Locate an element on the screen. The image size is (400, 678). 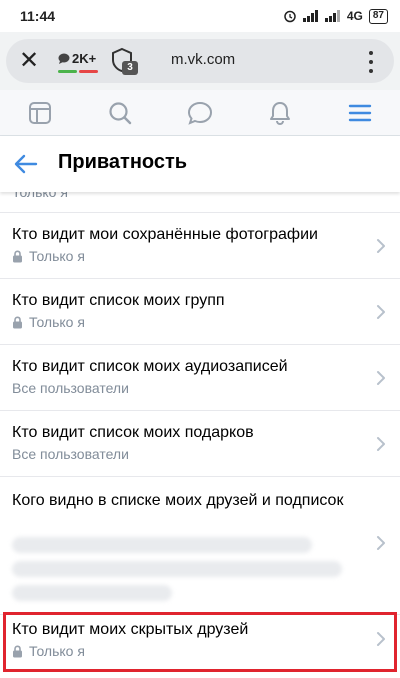
page-title: Приватность is located at coordinates (123, 162).